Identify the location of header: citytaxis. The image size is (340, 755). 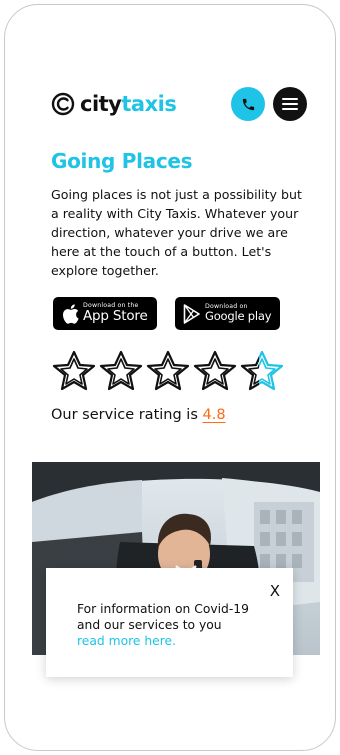
(181, 104).